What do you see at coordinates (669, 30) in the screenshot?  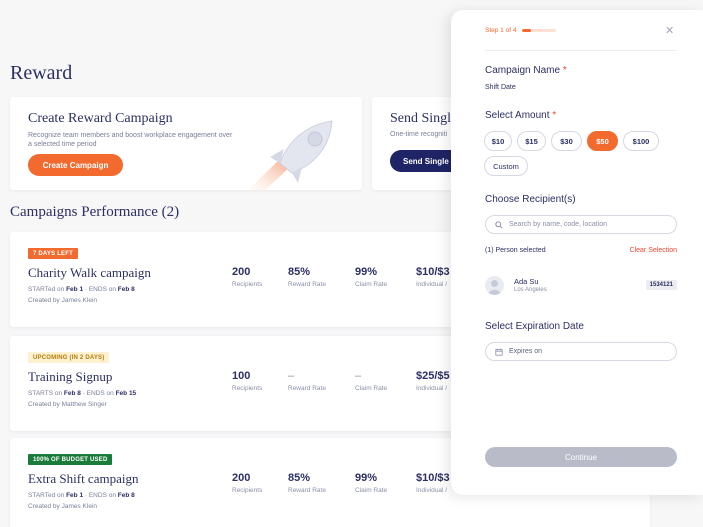 I see `close-icon: ✕` at bounding box center [669, 30].